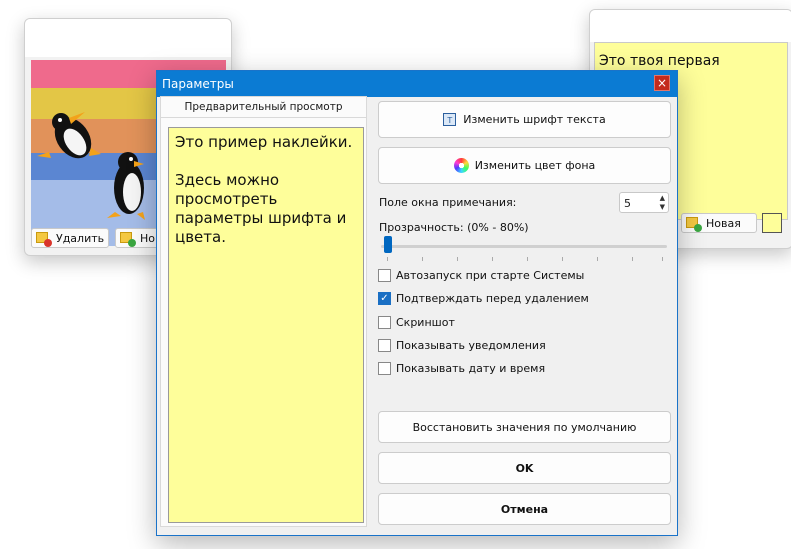 This screenshot has width=791, height=549. Describe the element at coordinates (417, 84) in the screenshot. I see `dialog-titlebar: Параметры ×` at that location.